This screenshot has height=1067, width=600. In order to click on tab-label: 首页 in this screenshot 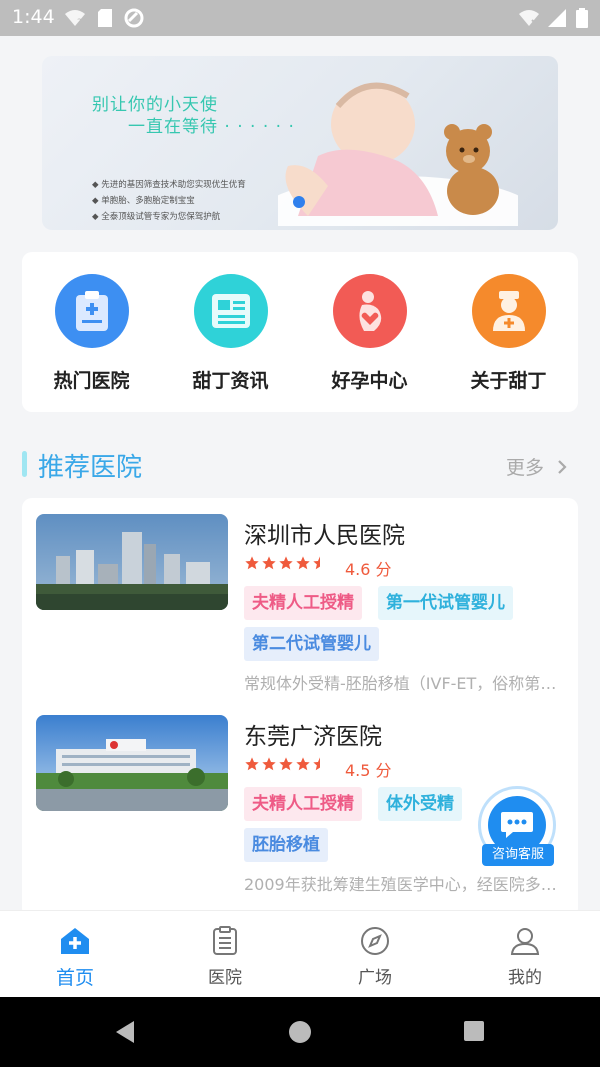, I will do `click(74, 978)`.